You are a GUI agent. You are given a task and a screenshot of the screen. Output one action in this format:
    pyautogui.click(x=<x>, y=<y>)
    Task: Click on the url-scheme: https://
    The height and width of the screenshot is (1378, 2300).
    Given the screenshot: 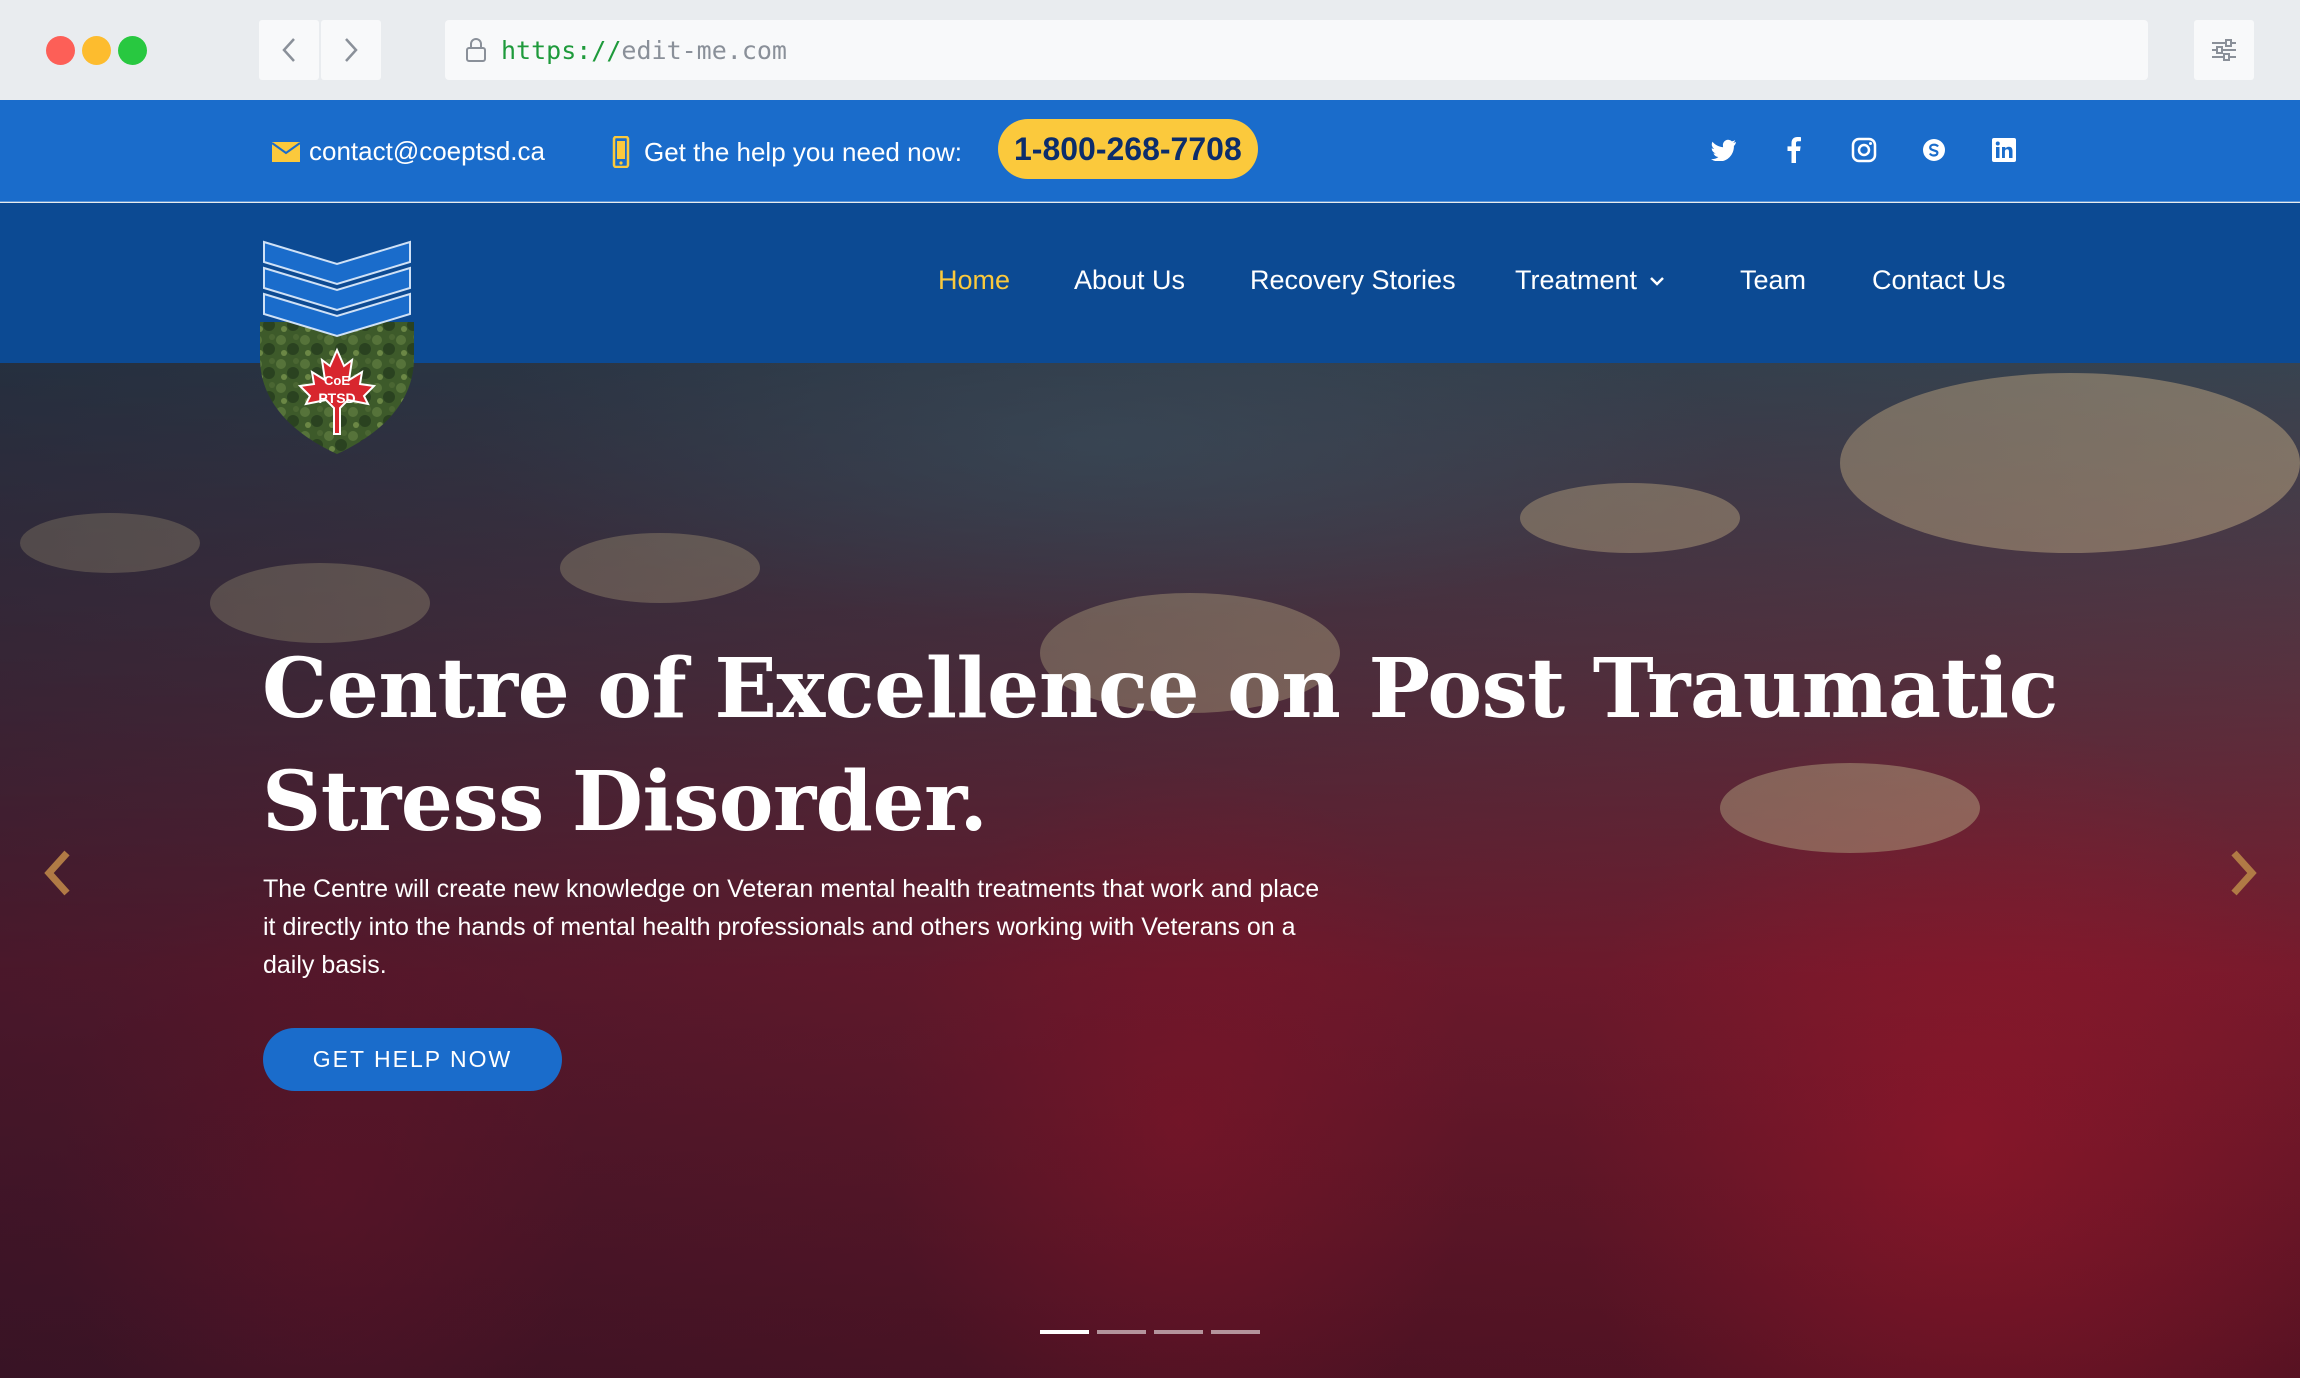 What is the action you would take?
    pyautogui.click(x=561, y=50)
    